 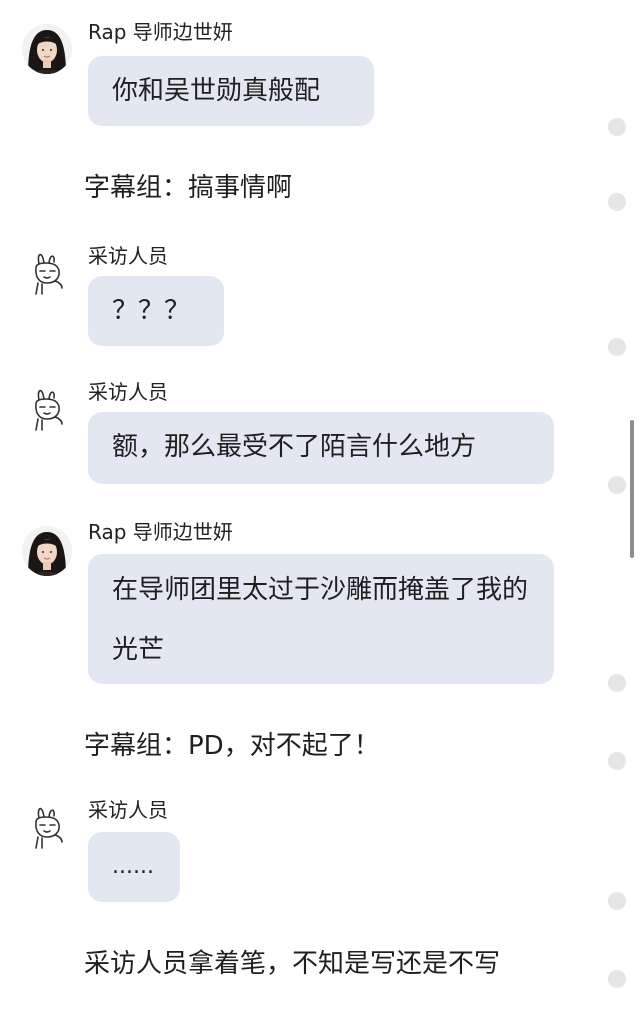 I want to click on message-bubble: ？？？, so click(x=156, y=311).